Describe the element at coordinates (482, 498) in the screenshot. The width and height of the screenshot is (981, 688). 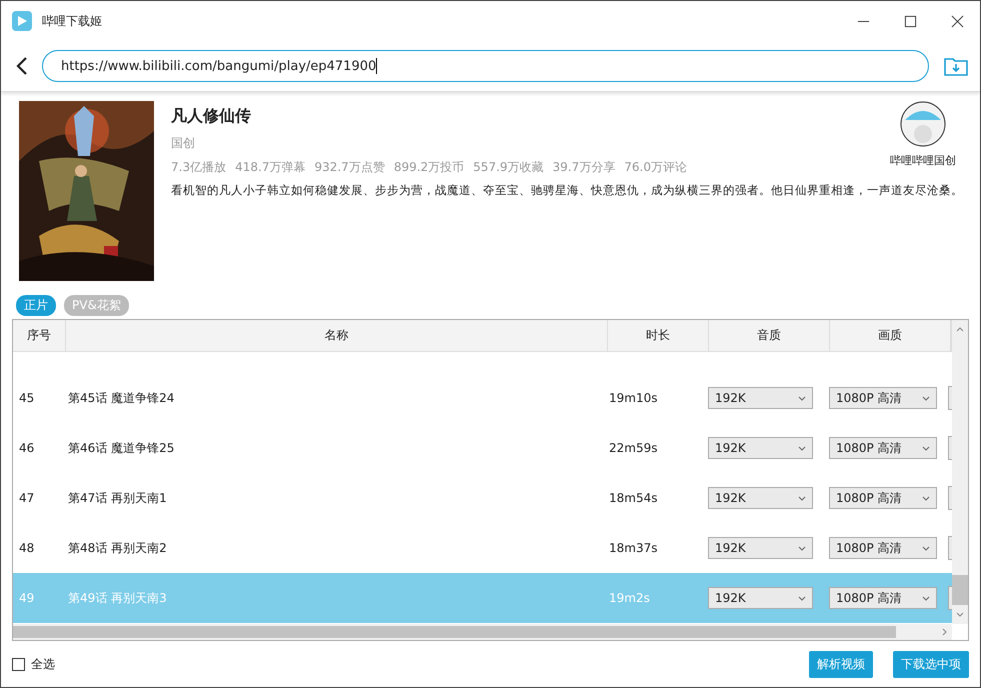
I see `episode-row: 47 第47话 再别天南1 18m54s 192K 1080P 高清` at that location.